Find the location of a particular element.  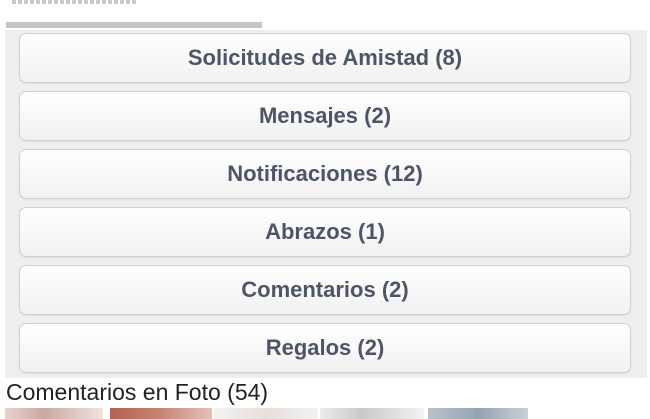

comments-button: Comentarios (2) is located at coordinates (325, 290).